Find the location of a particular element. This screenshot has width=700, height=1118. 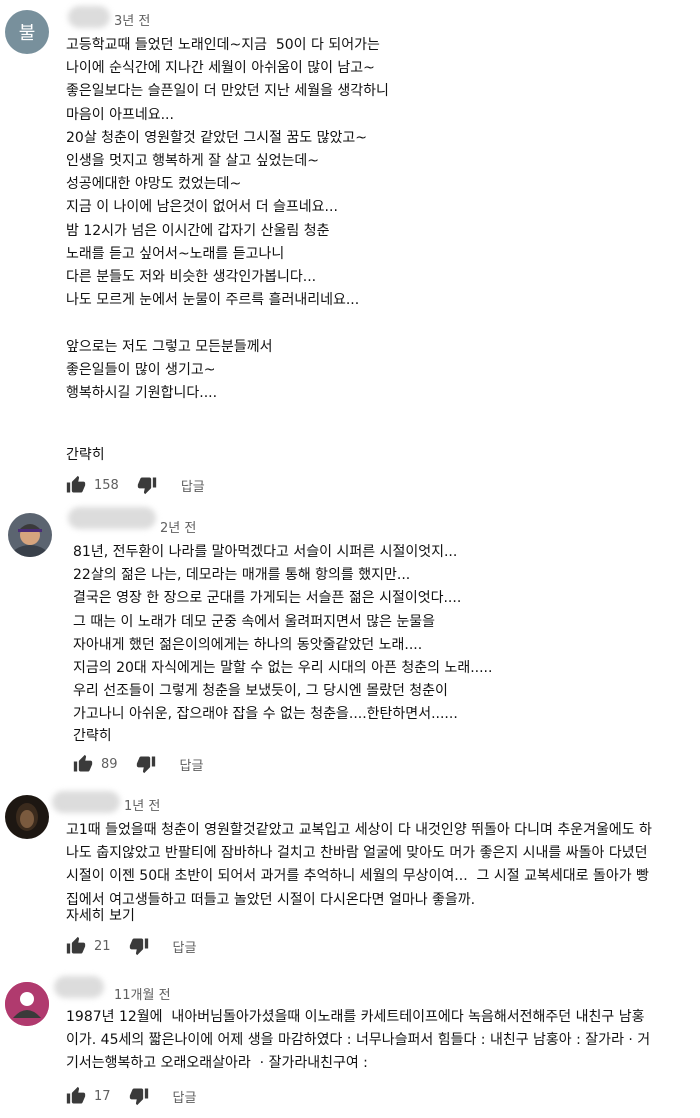

comment-time: 3년 전 is located at coordinates (132, 19).